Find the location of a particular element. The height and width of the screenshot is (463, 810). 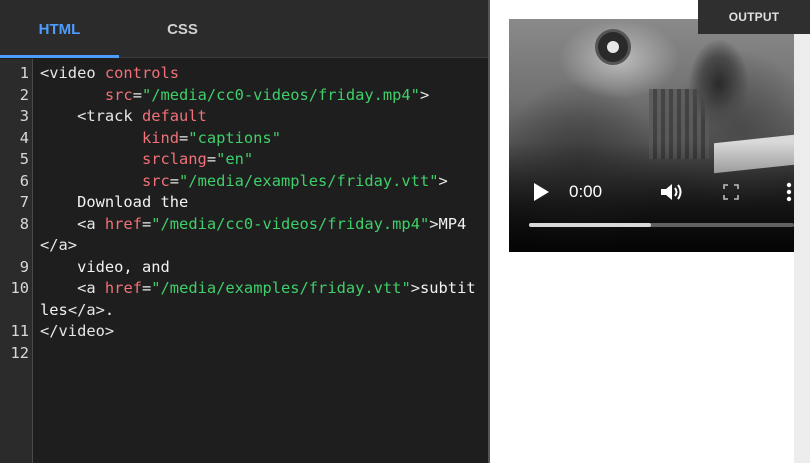

editor-tab-bar: HTML CSS is located at coordinates (244, 29).